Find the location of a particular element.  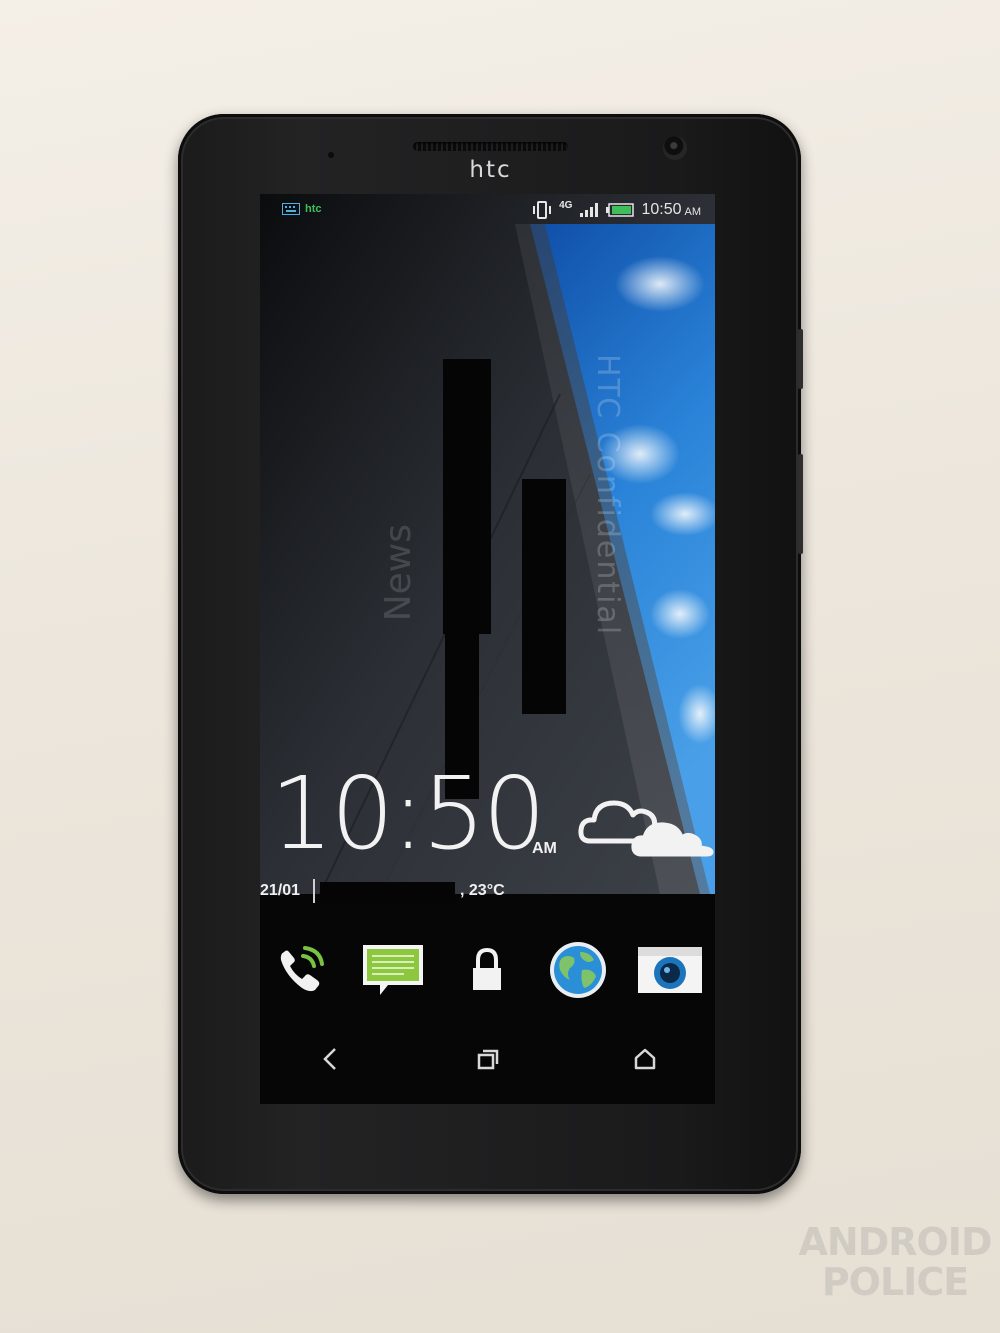

front-camera is located at coordinates (675, 148).